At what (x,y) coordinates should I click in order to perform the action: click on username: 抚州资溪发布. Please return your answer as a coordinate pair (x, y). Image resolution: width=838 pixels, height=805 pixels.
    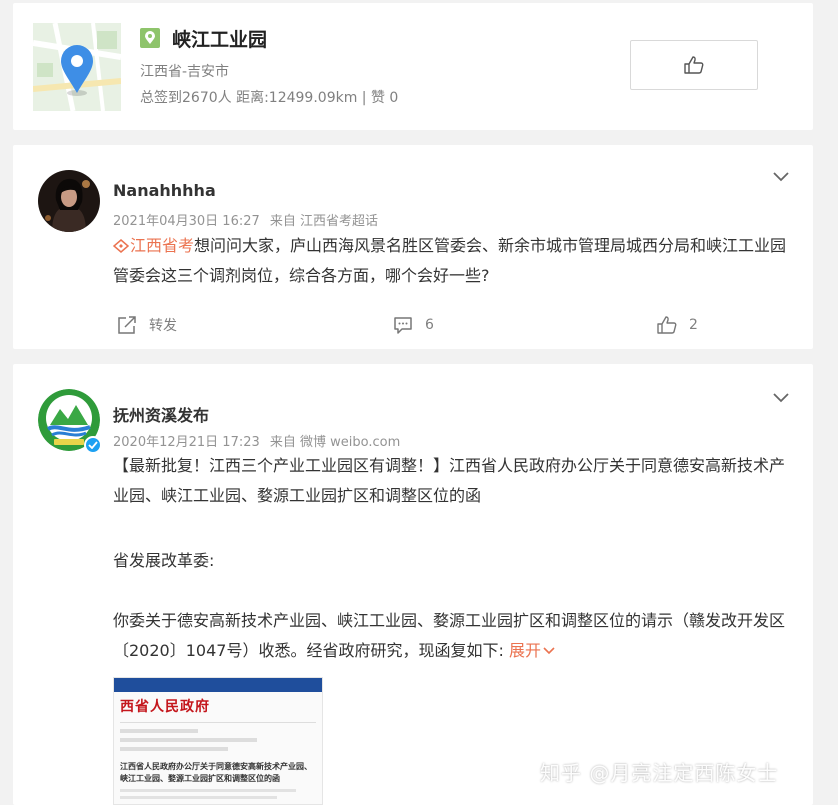
    Looking at the image, I should click on (161, 414).